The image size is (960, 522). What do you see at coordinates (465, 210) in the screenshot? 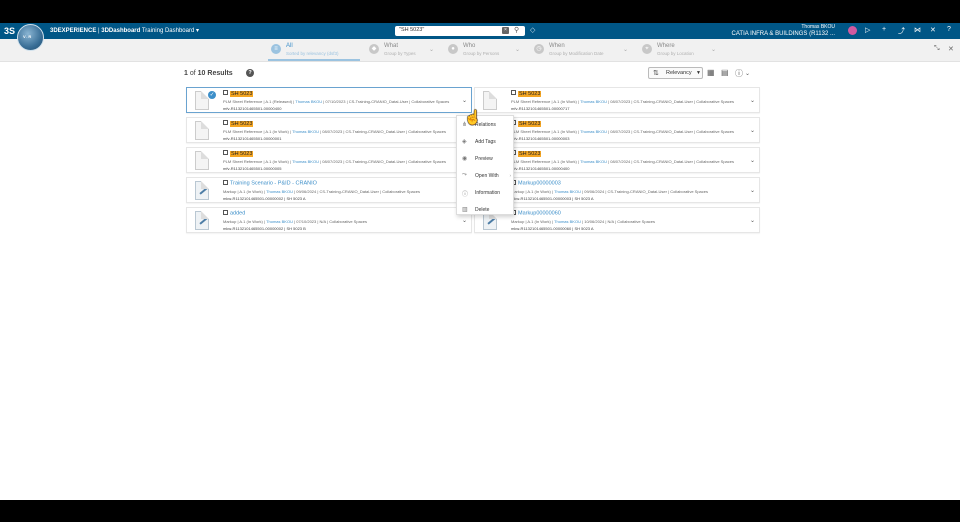
I see `trash-icon: ▥` at bounding box center [465, 210].